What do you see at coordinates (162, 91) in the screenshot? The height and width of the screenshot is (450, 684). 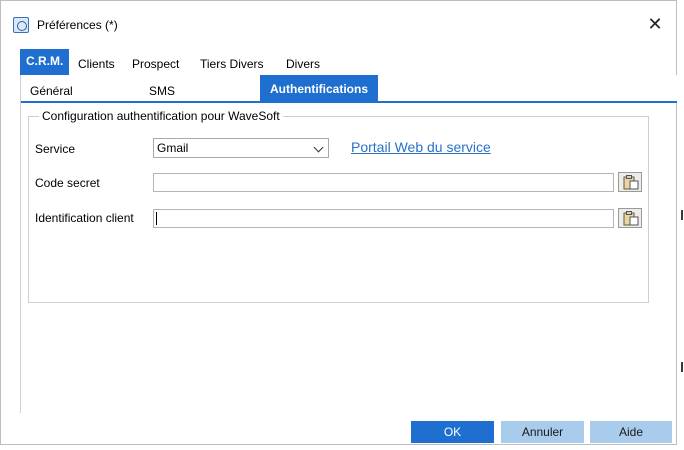 I see `tab-sms: SMS` at bounding box center [162, 91].